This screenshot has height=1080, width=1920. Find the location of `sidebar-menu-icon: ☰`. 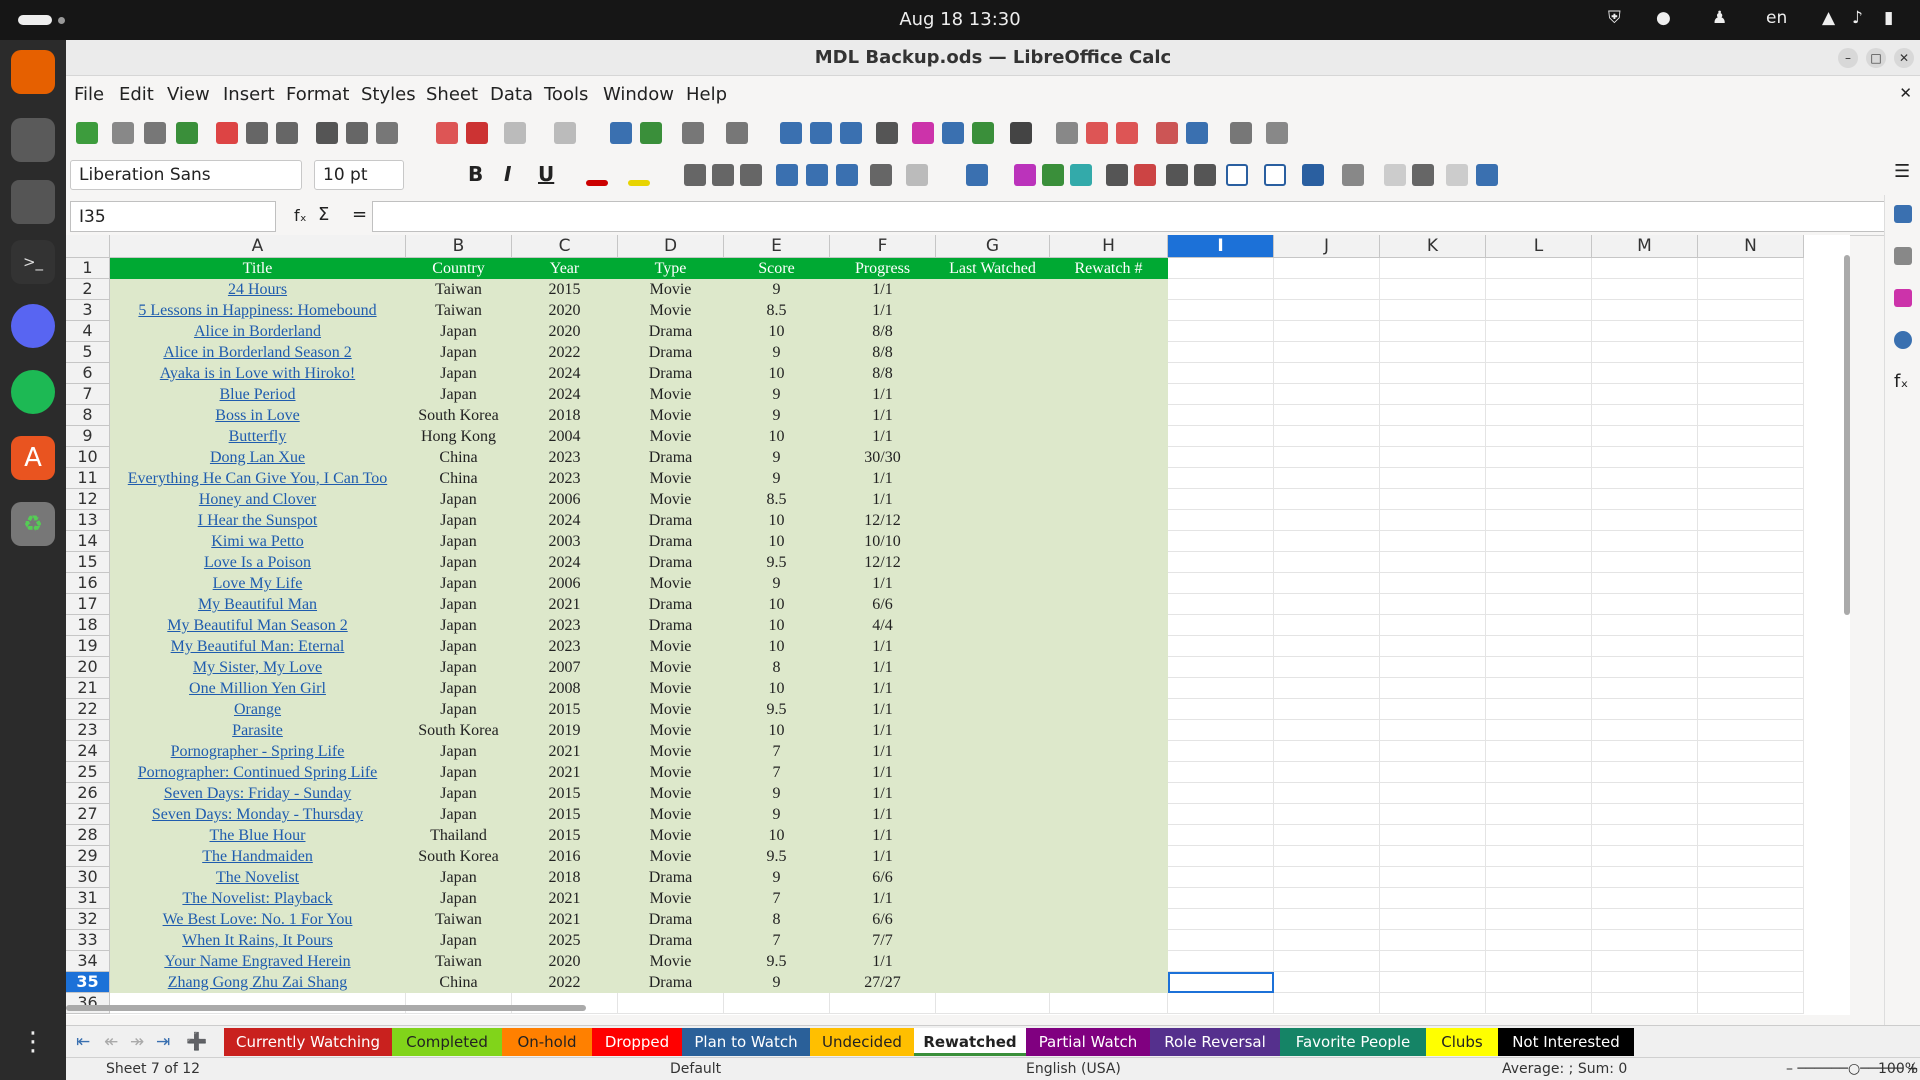

sidebar-menu-icon: ☰ is located at coordinates (1902, 171).